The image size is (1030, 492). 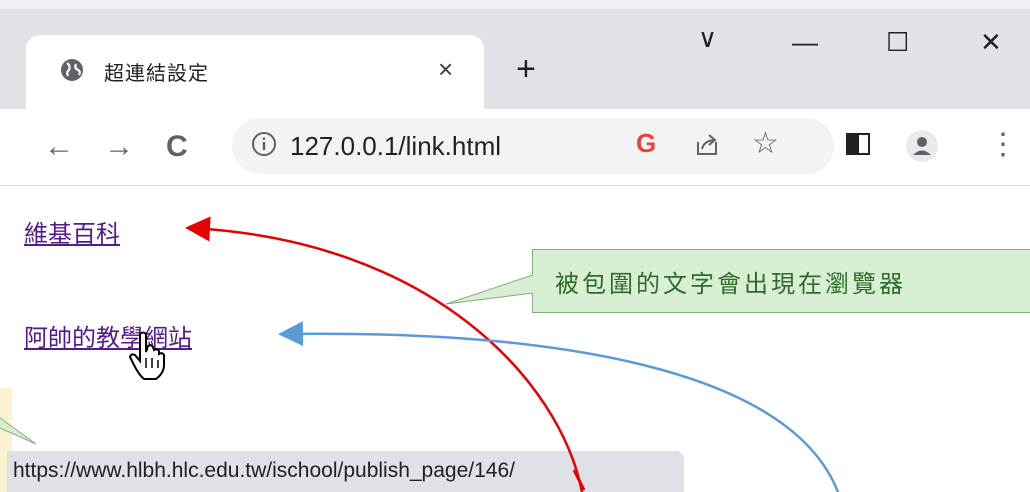 I want to click on callout-pointer, so click(x=489, y=289).